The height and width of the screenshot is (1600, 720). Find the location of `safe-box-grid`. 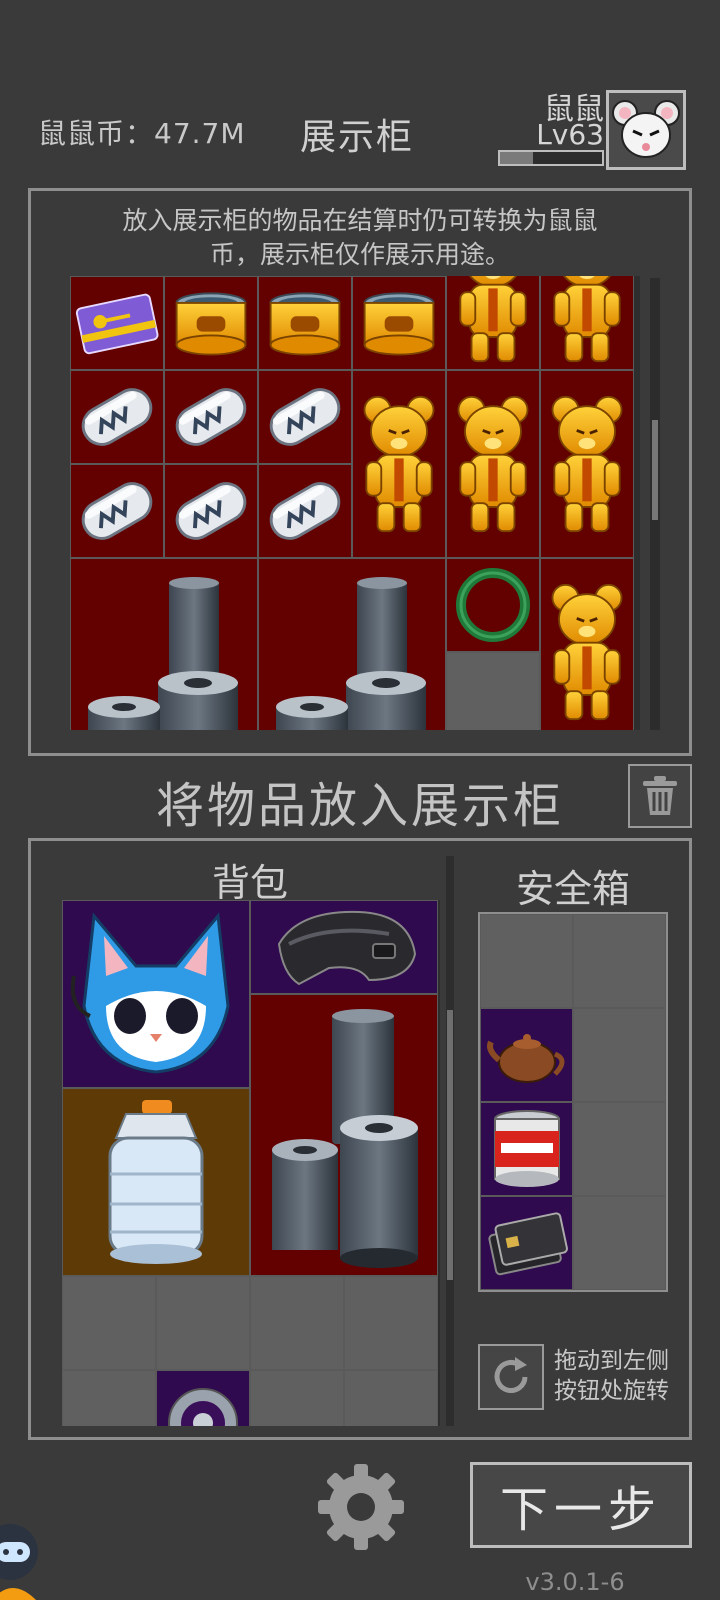

safe-box-grid is located at coordinates (573, 1102).